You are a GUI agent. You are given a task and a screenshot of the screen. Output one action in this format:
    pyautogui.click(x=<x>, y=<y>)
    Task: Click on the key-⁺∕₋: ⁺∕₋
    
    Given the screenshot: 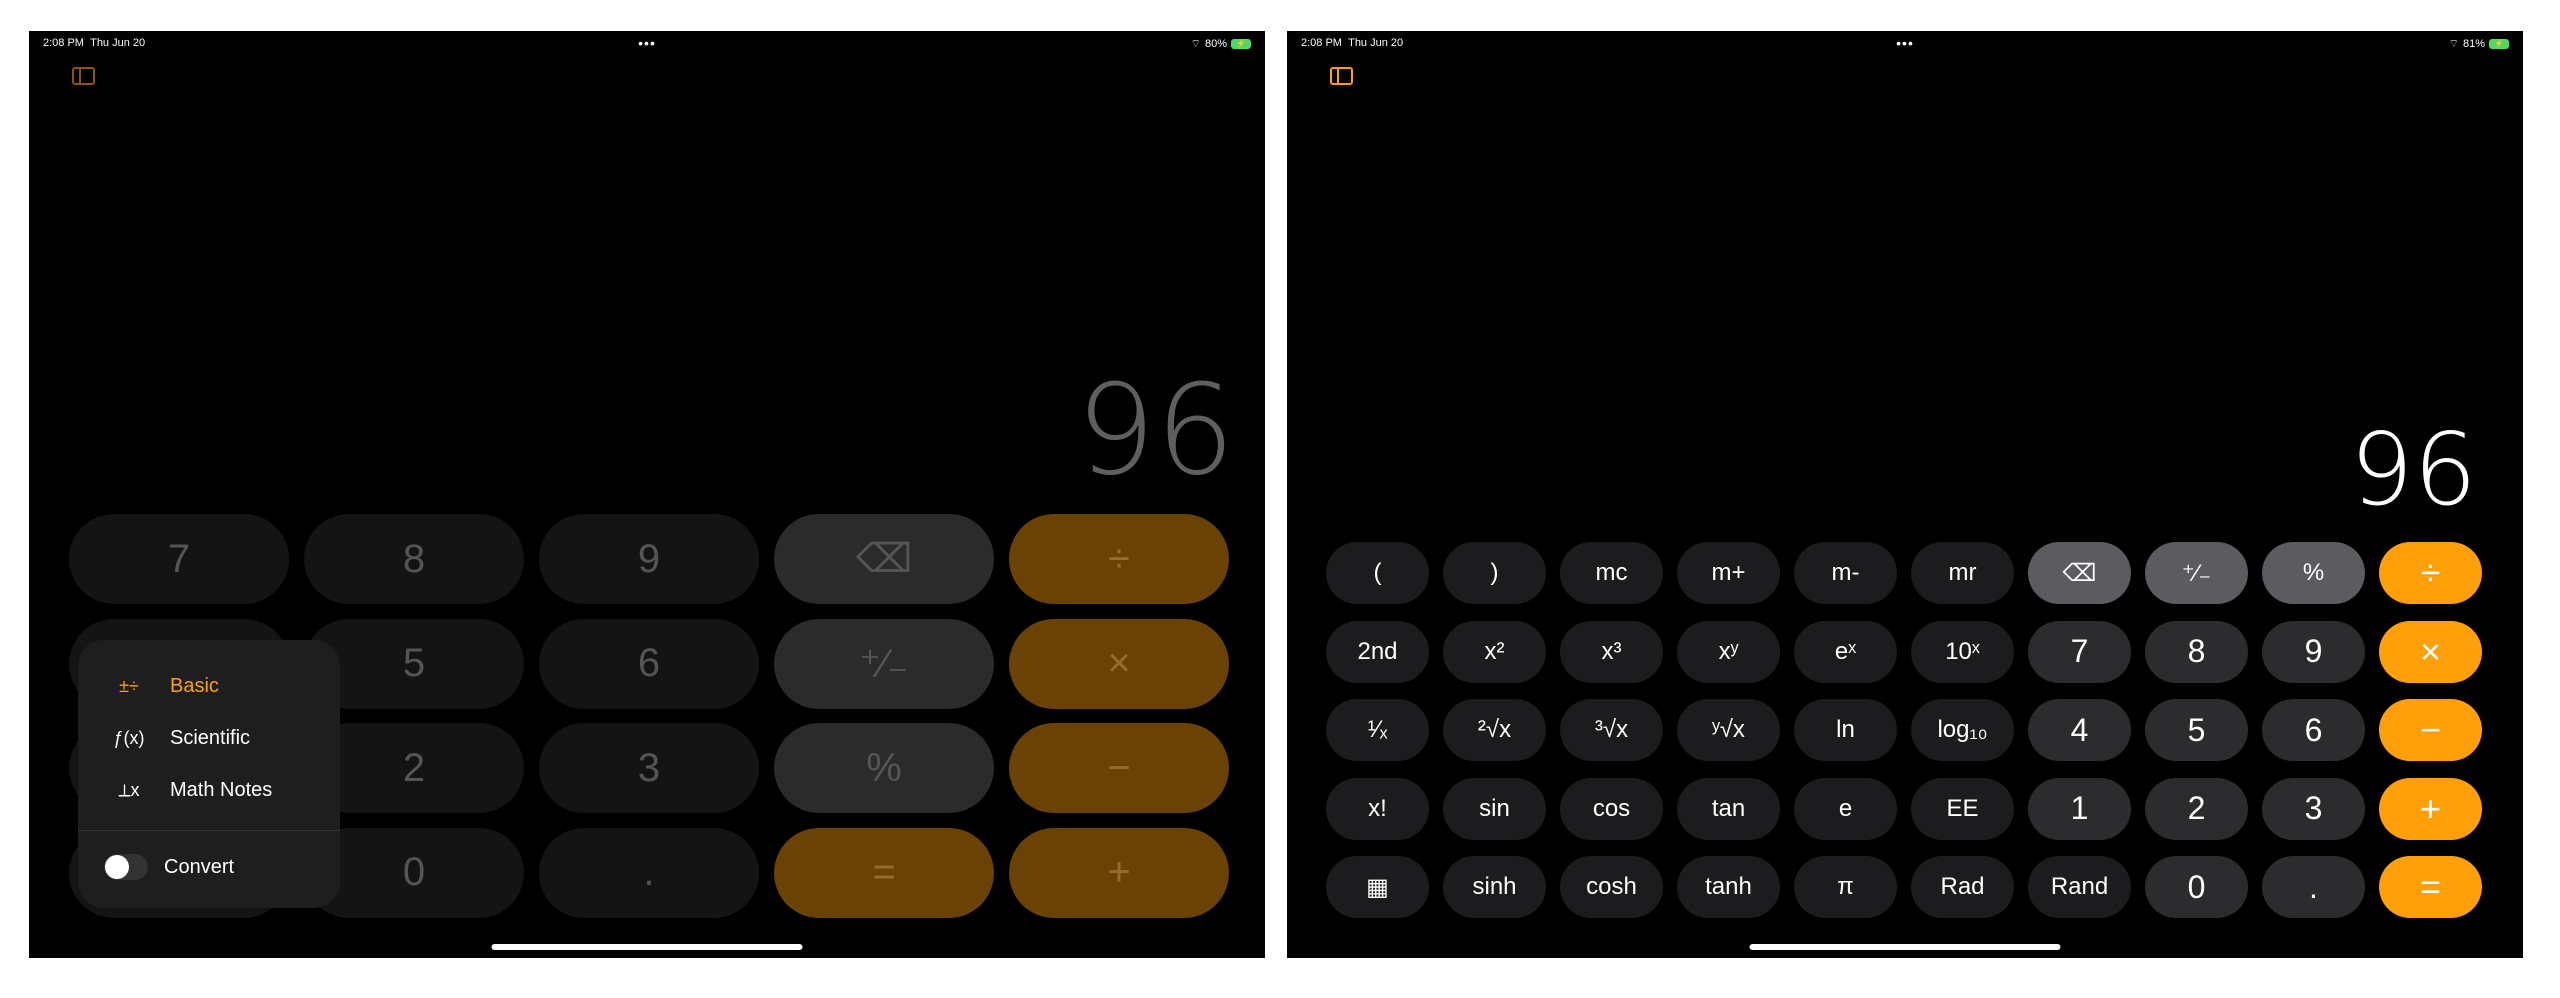 What is the action you would take?
    pyautogui.click(x=2196, y=573)
    